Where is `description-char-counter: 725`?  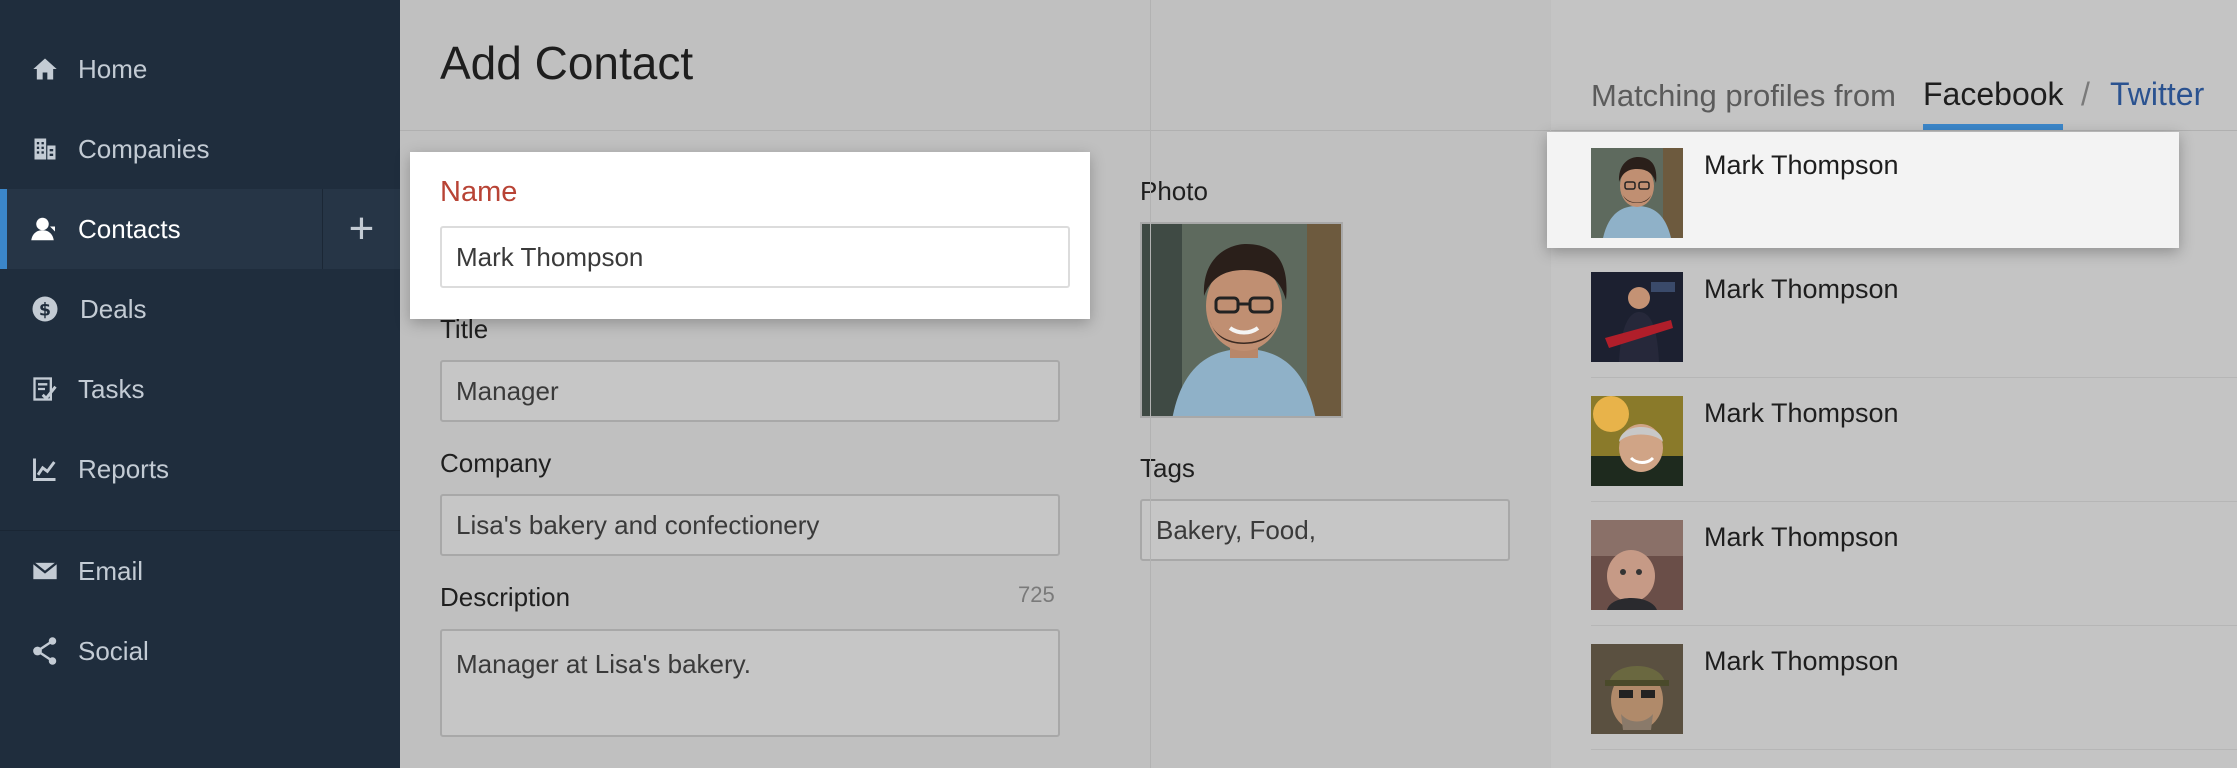 description-char-counter: 725 is located at coordinates (1036, 594).